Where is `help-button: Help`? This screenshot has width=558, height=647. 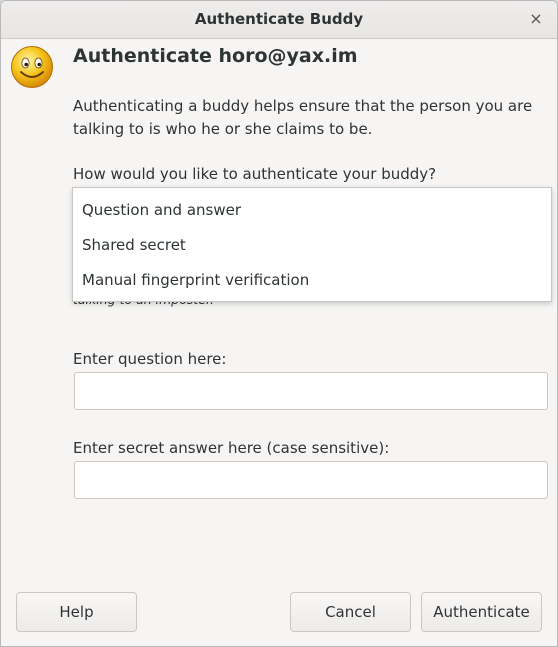
help-button: Help is located at coordinates (76, 612).